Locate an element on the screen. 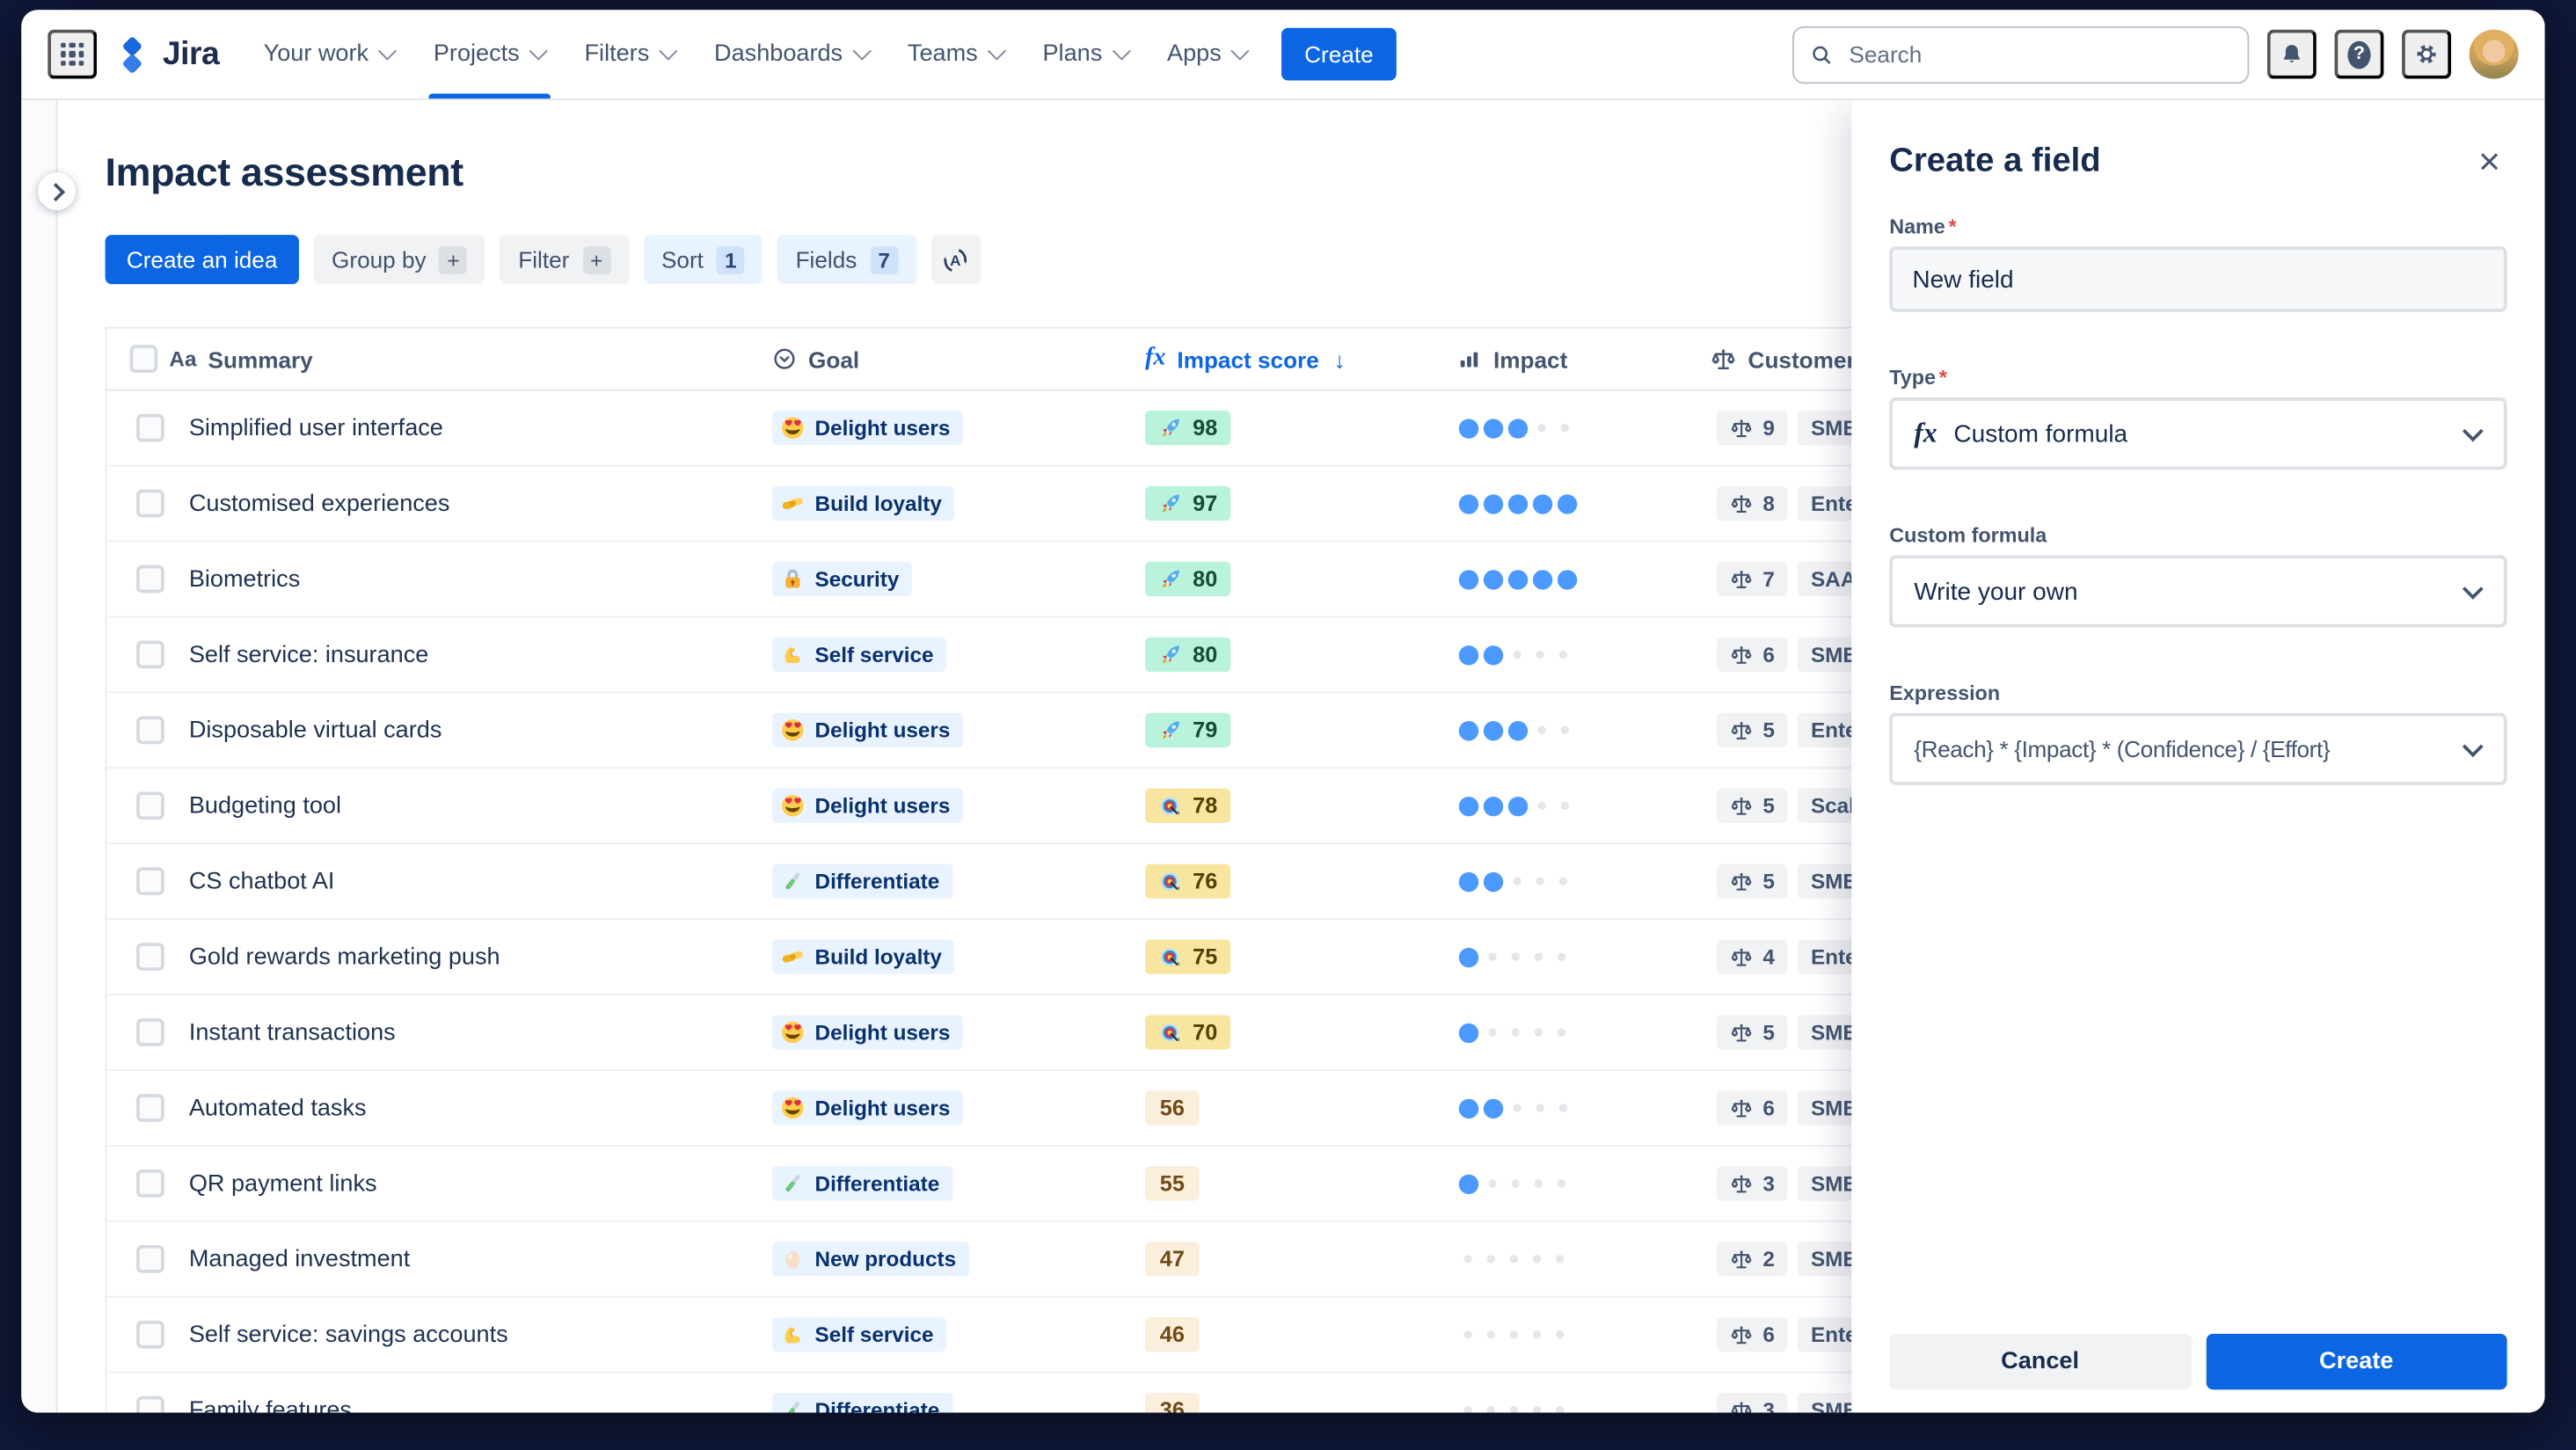 The width and height of the screenshot is (2576, 1450). impact-score-badge: 78 is located at coordinates (1187, 805).